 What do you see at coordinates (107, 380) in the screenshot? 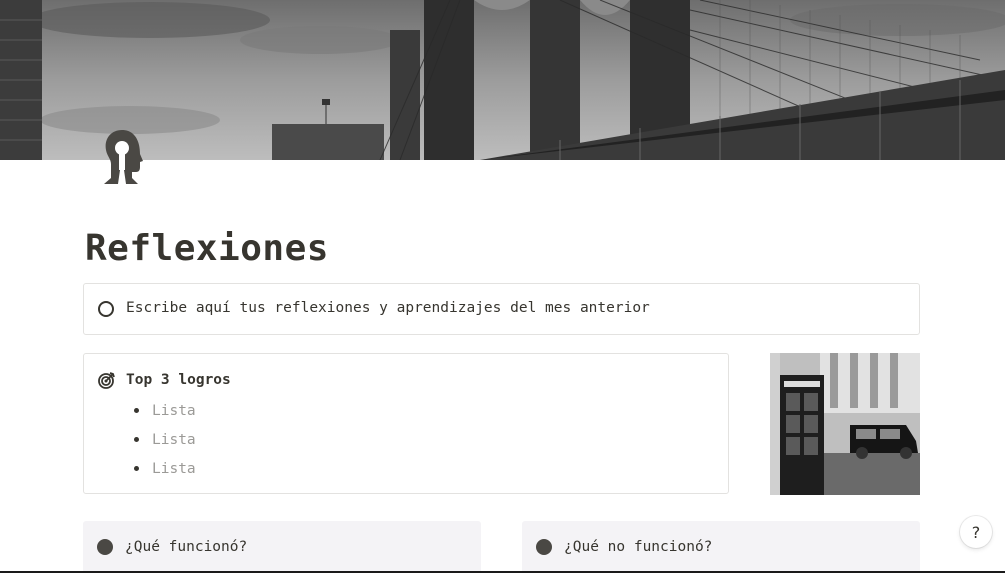
I see `target-icon` at bounding box center [107, 380].